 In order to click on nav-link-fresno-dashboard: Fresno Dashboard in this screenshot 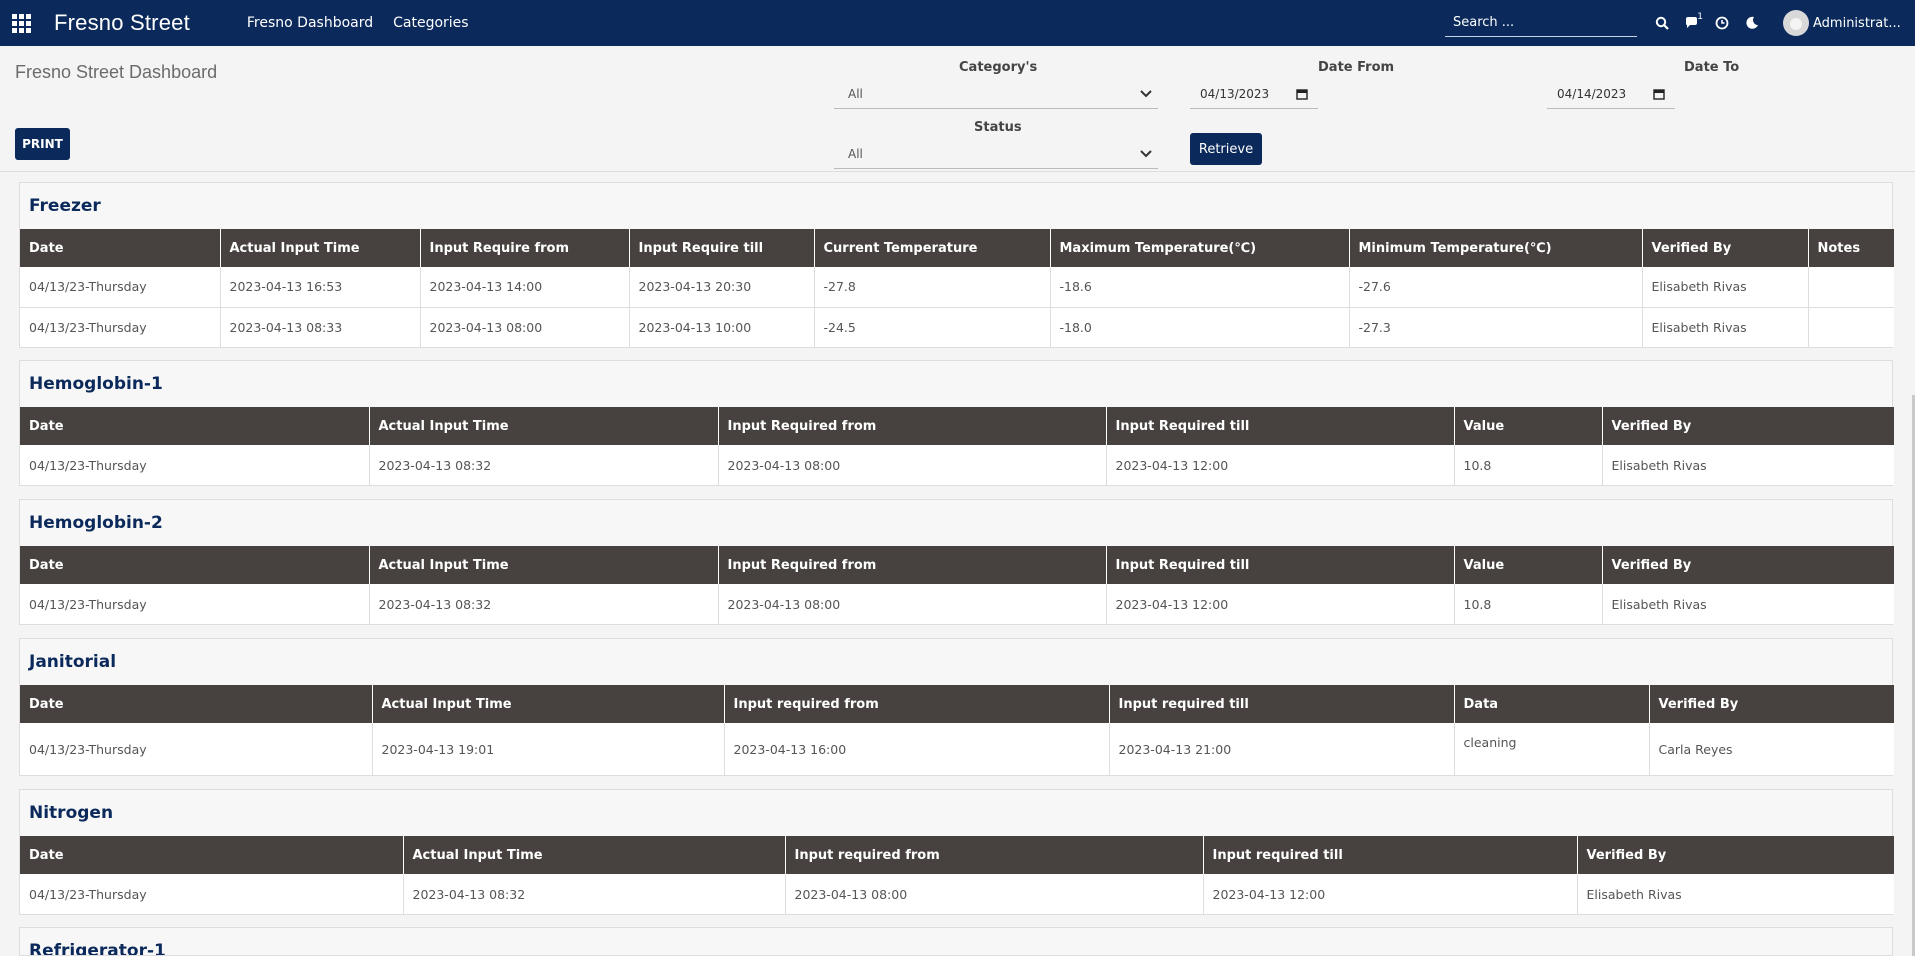, I will do `click(310, 23)`.